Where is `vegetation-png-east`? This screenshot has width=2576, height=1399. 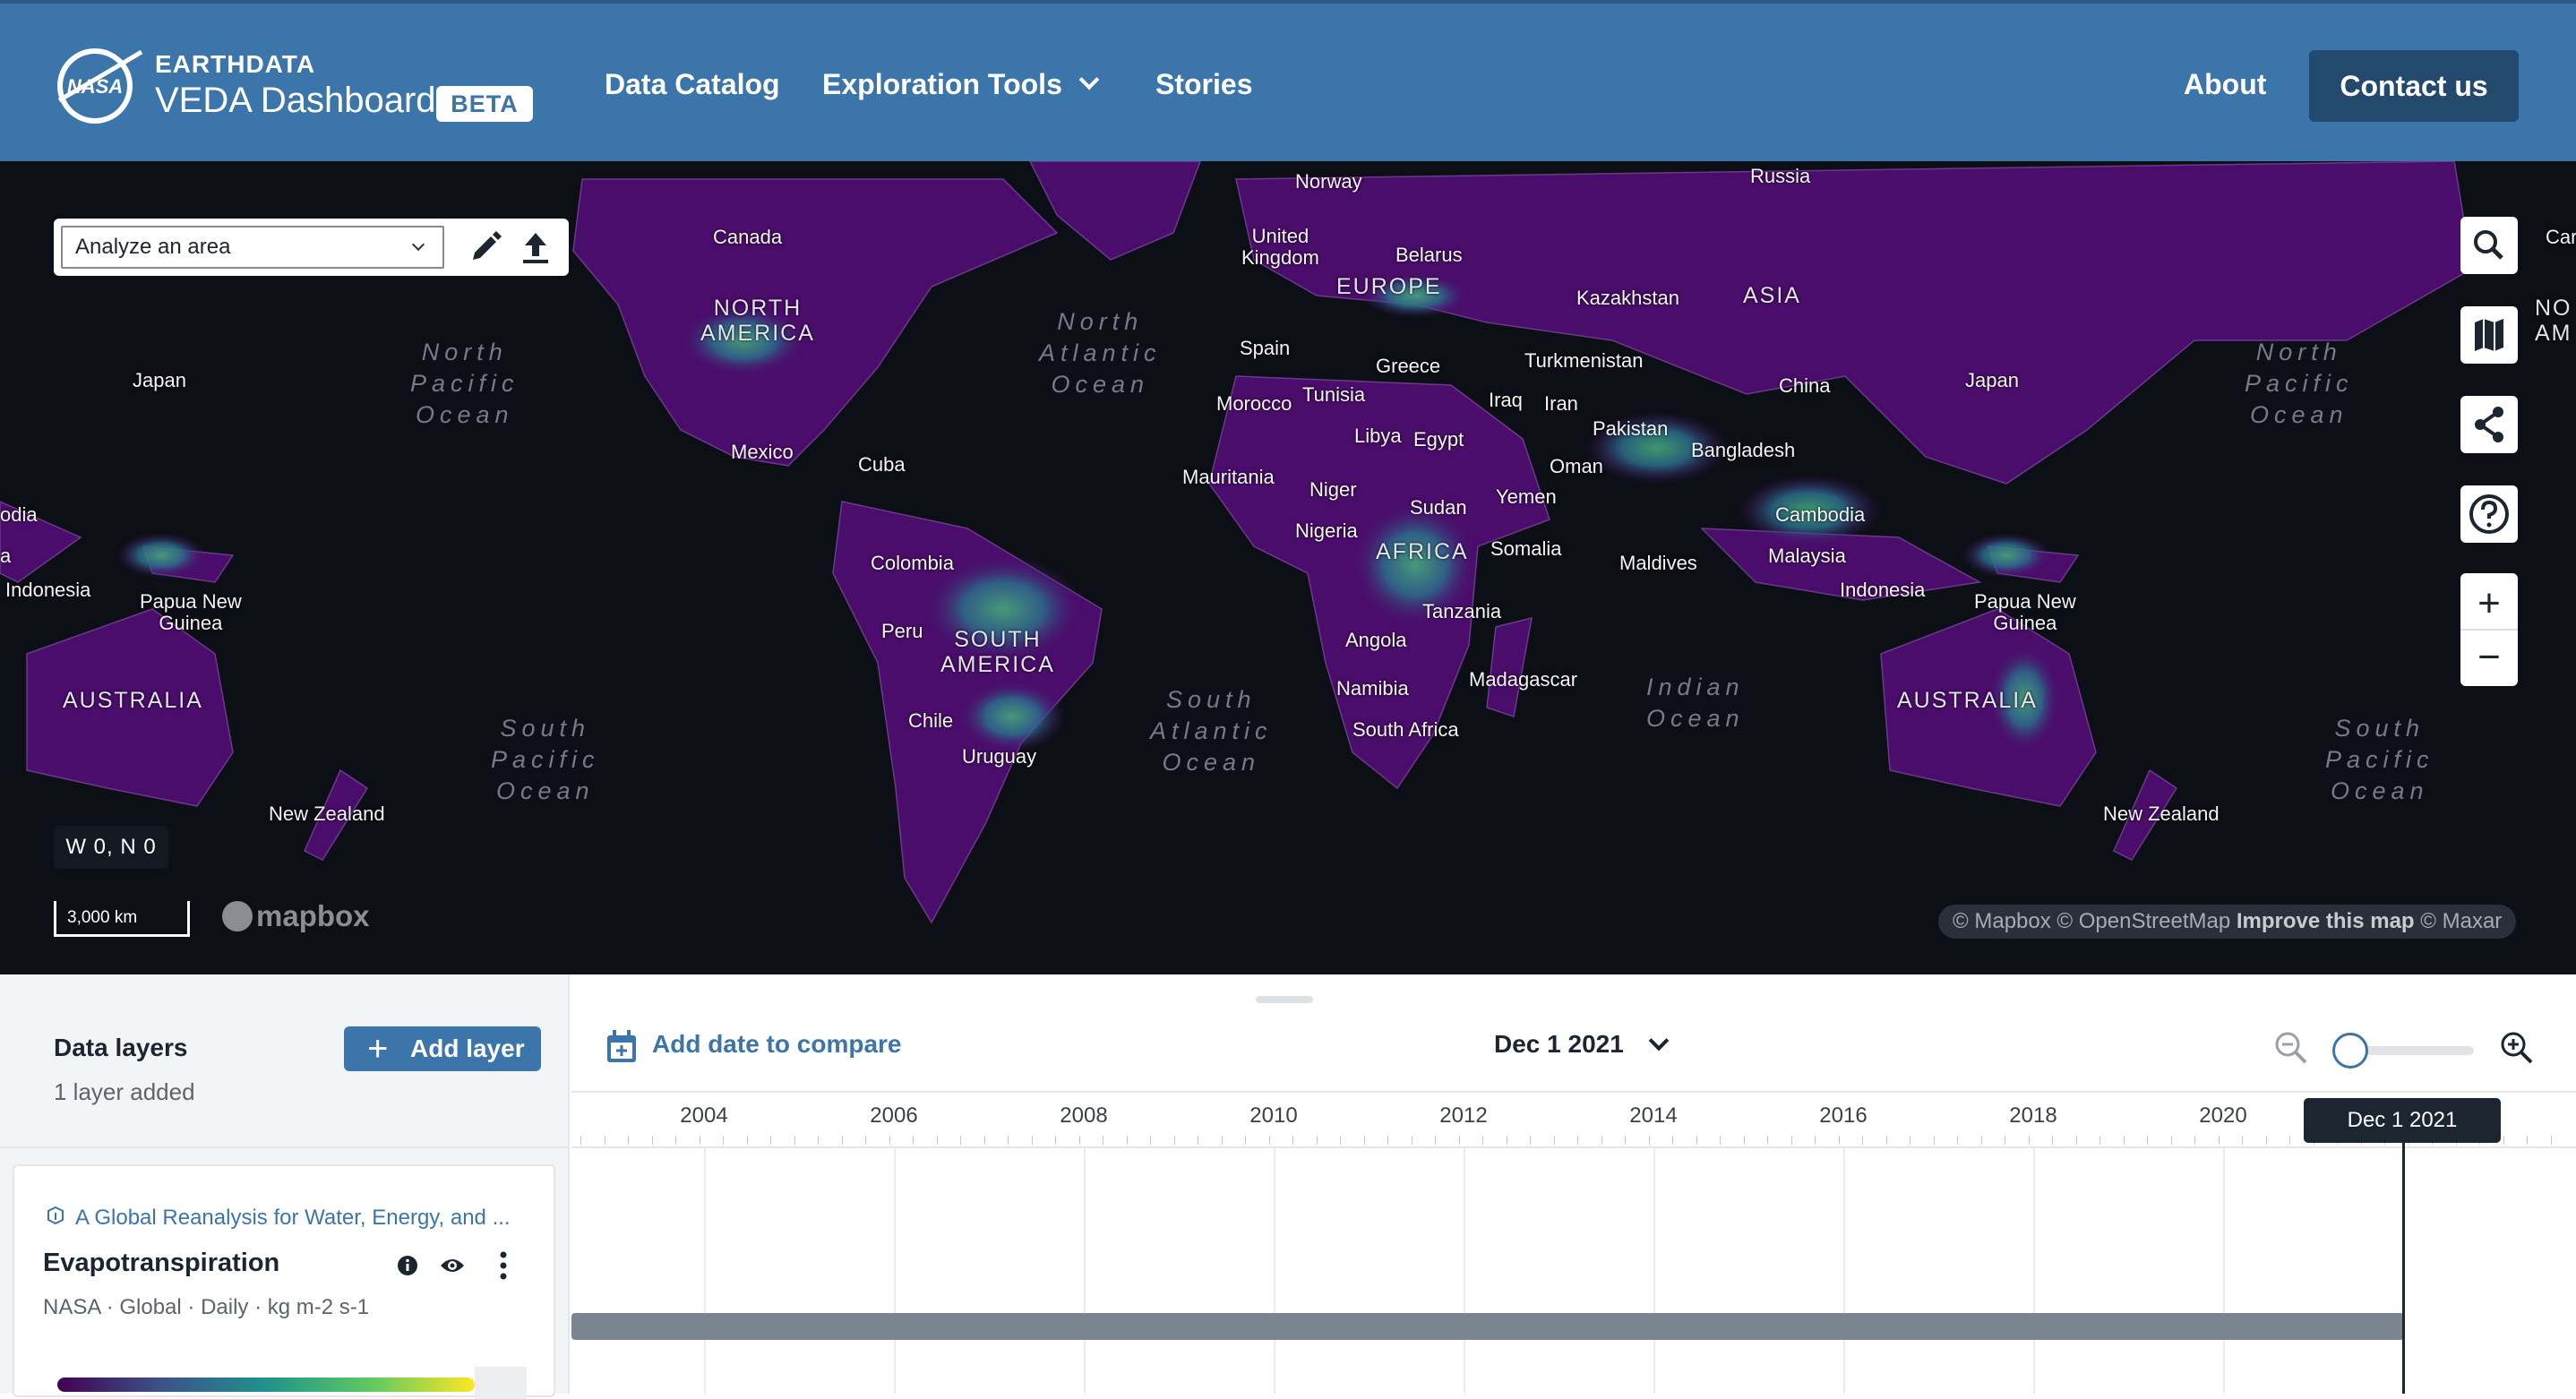
vegetation-png-east is located at coordinates (2006, 555).